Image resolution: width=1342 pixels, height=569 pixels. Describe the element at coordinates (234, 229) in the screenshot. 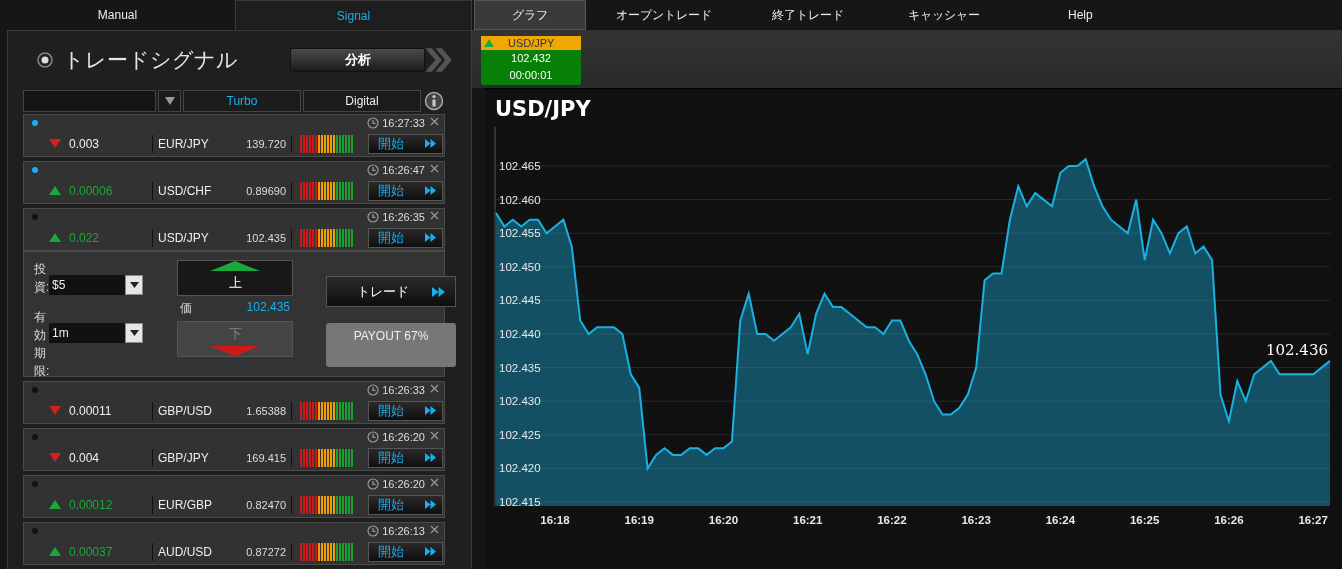

I see `signal-row: 16:26:35 0.022 USD/JPY 102.435 開始` at that location.